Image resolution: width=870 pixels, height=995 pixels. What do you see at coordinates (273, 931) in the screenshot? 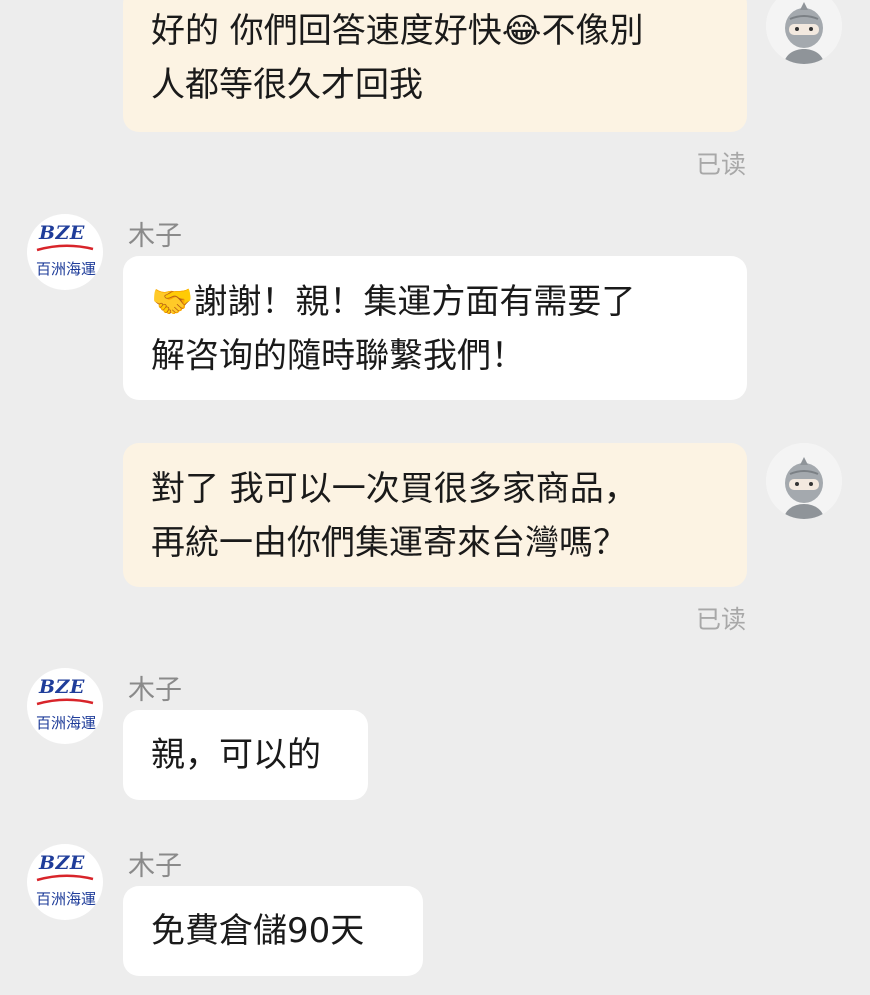
I see `incoming-message-bubble: 免費倉儲90天` at bounding box center [273, 931].